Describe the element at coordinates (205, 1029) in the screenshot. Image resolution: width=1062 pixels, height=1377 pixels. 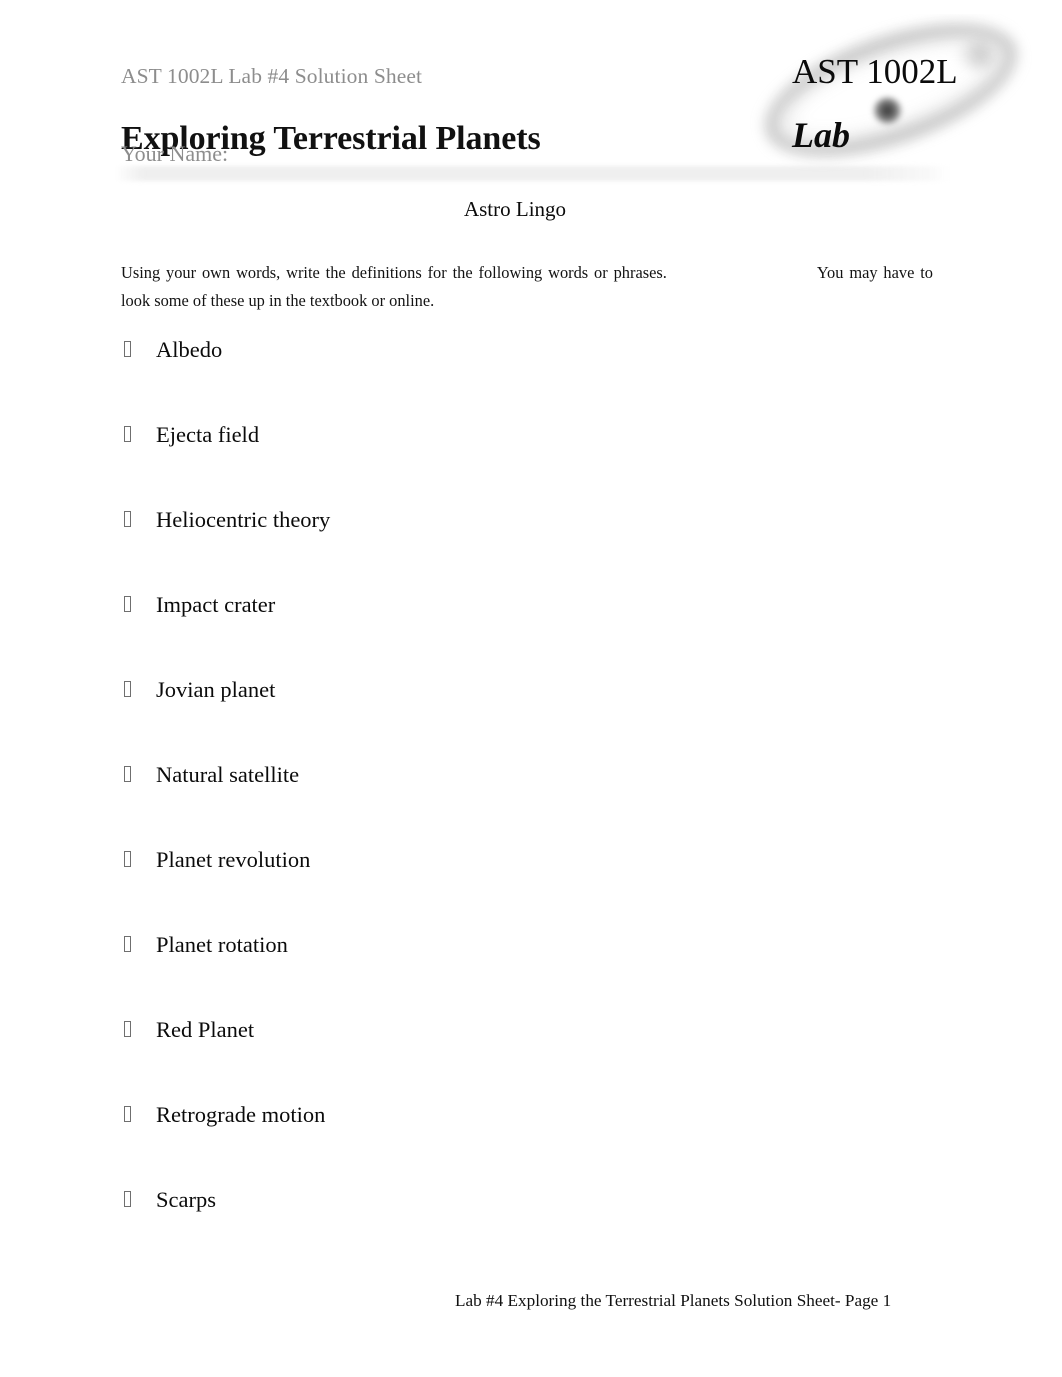
I see `term-label: Red Planet` at that location.